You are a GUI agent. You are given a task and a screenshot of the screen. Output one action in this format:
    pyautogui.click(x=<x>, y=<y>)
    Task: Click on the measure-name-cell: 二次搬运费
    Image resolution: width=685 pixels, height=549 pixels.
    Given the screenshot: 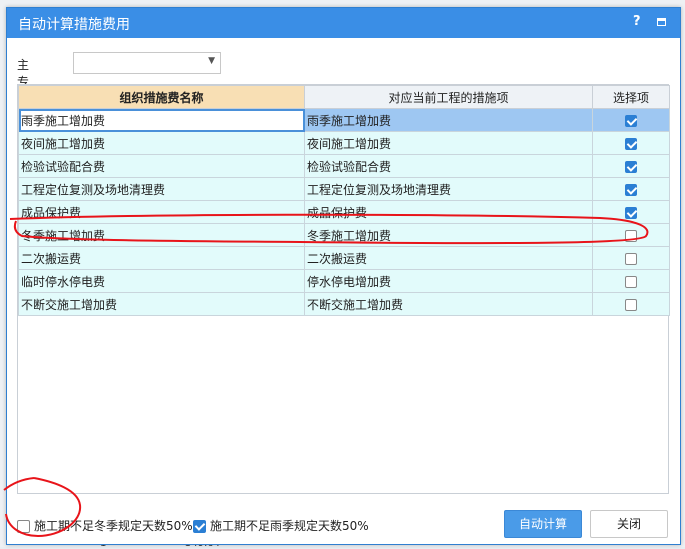 What is the action you would take?
    pyautogui.click(x=161, y=258)
    